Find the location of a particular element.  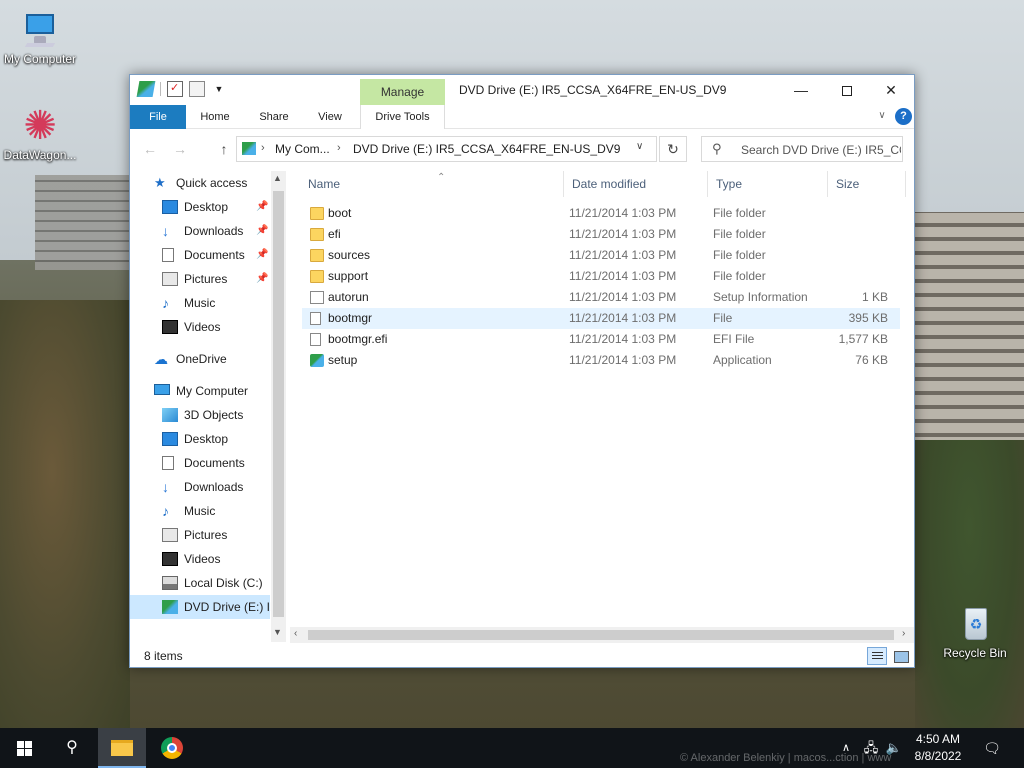

computer-icon is located at coordinates (40, 30).